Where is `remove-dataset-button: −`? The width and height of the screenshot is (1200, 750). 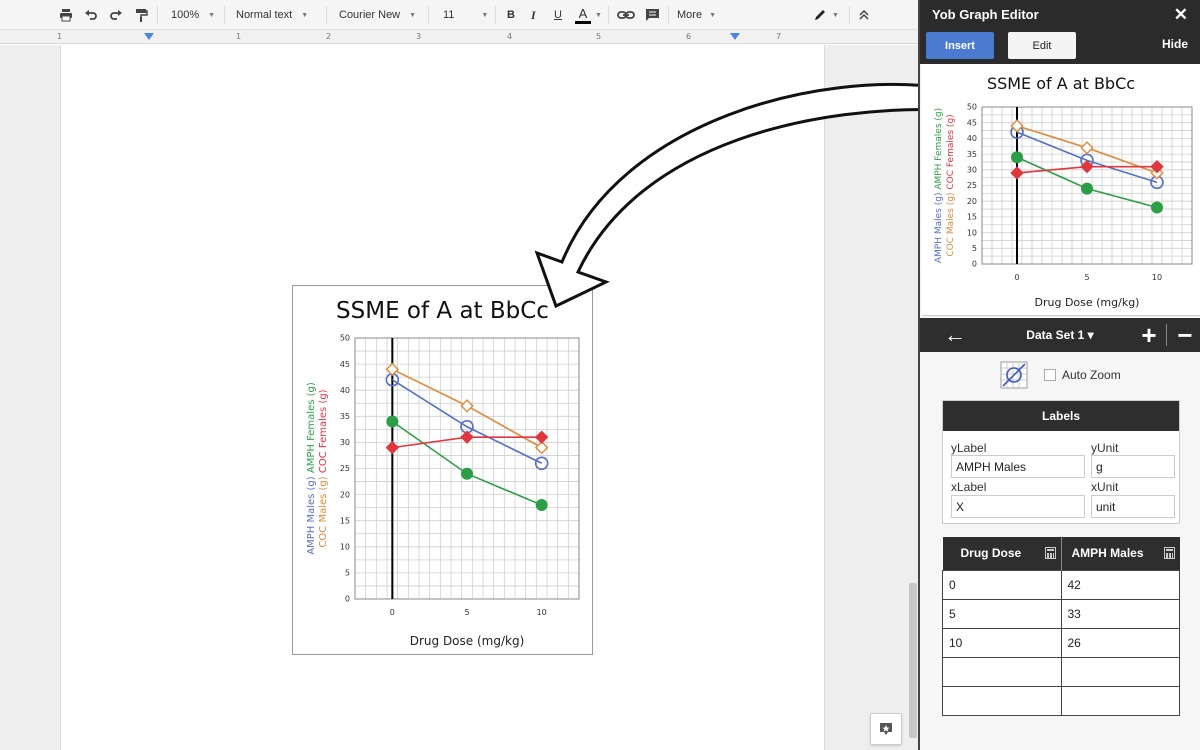
remove-dataset-button: − is located at coordinates (1185, 335).